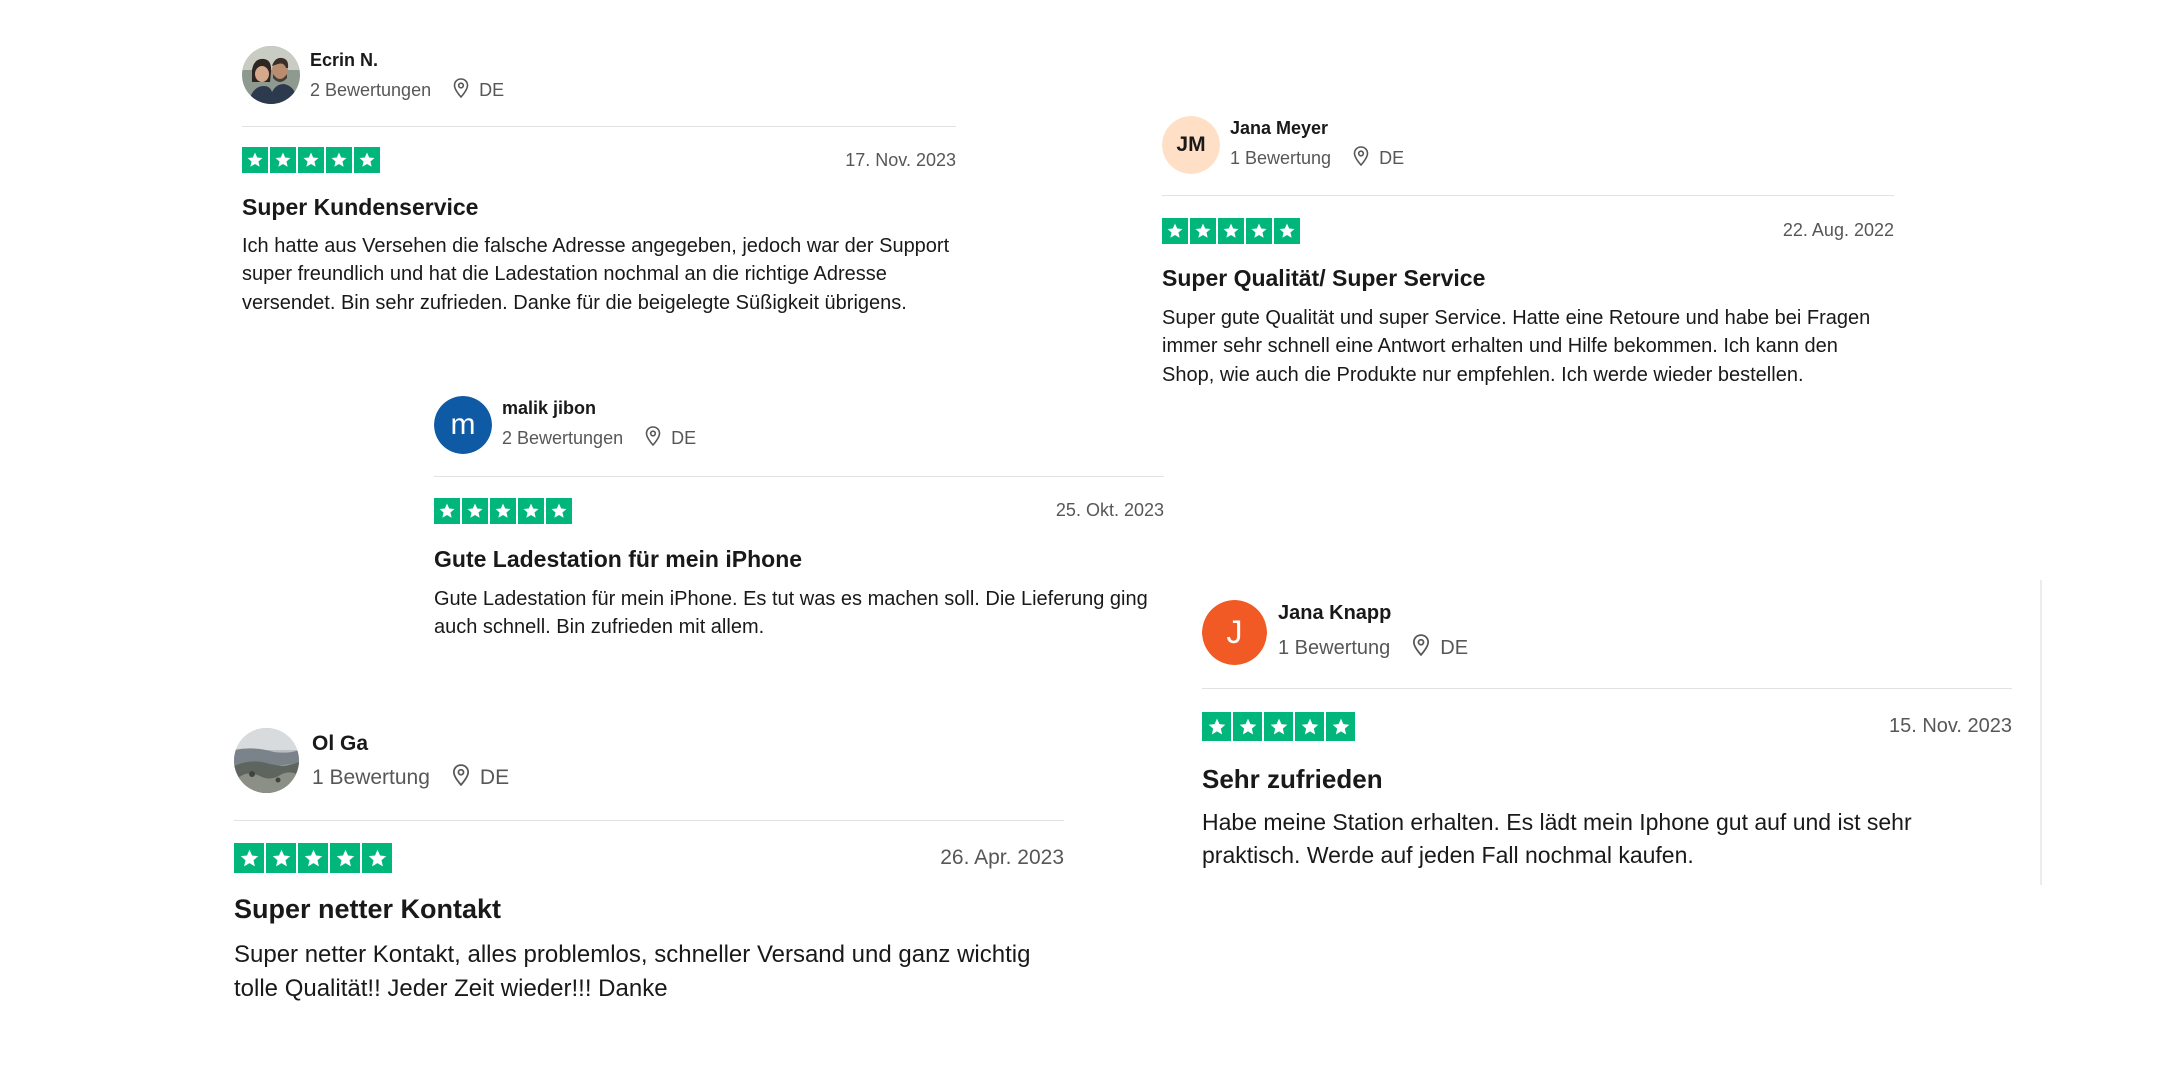  What do you see at coordinates (799, 436) in the screenshot?
I see `review-header: m malik jibon 2 Bewertungen DE` at bounding box center [799, 436].